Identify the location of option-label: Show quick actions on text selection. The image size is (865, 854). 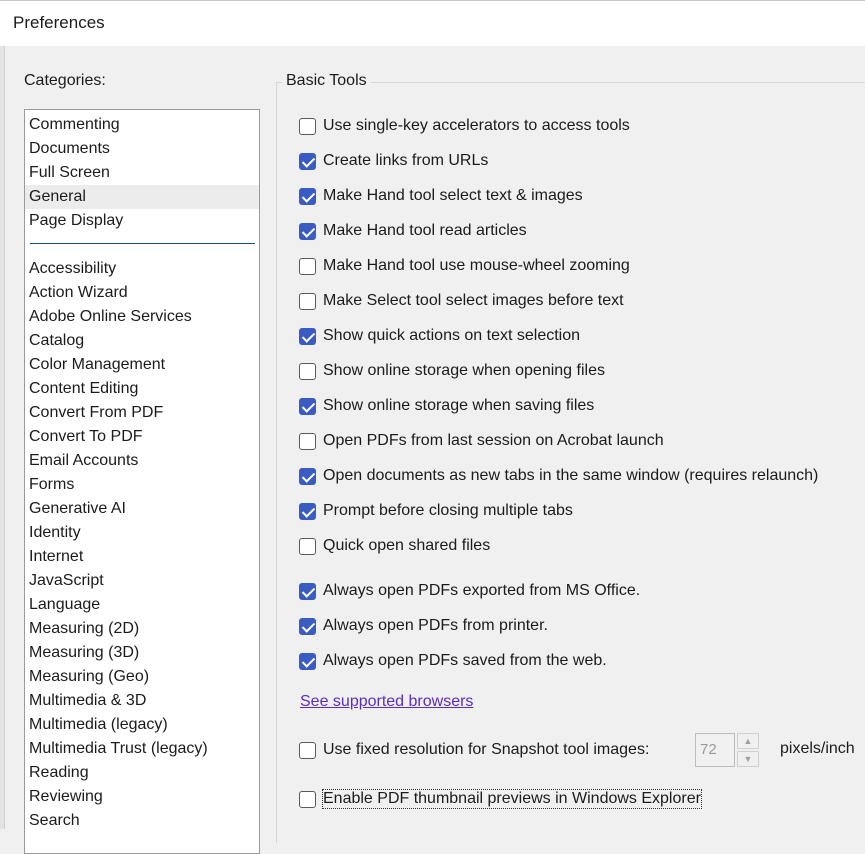
(452, 335).